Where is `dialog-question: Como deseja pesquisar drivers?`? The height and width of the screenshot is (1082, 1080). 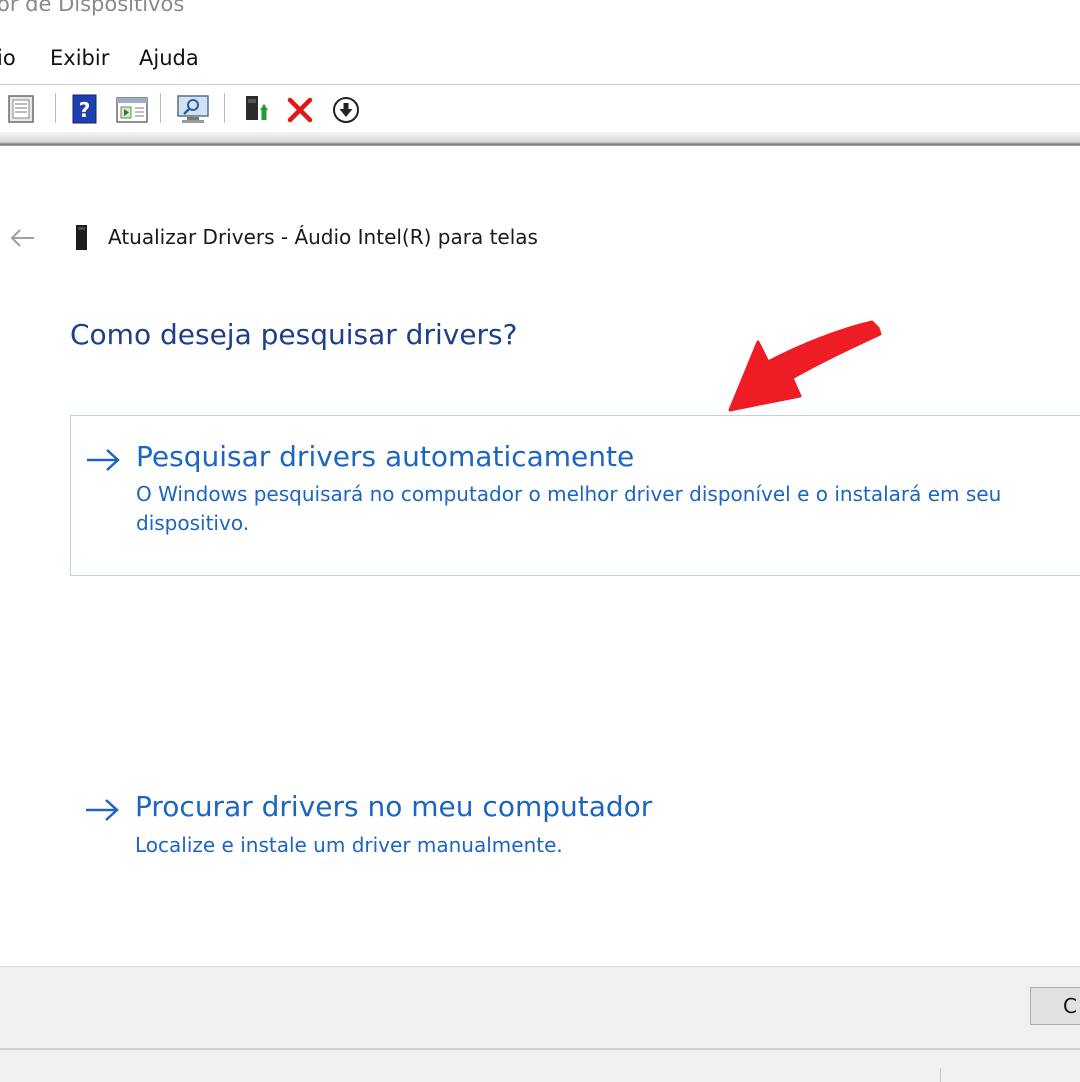
dialog-question: Como deseja pesquisar drivers? is located at coordinates (294, 334).